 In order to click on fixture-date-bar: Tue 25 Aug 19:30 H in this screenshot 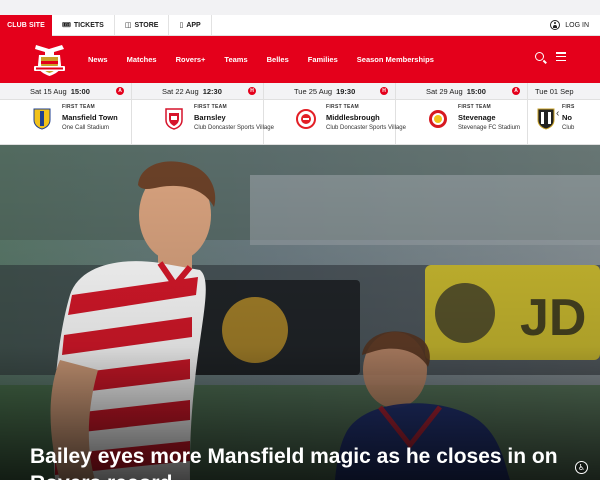, I will do `click(329, 91)`.